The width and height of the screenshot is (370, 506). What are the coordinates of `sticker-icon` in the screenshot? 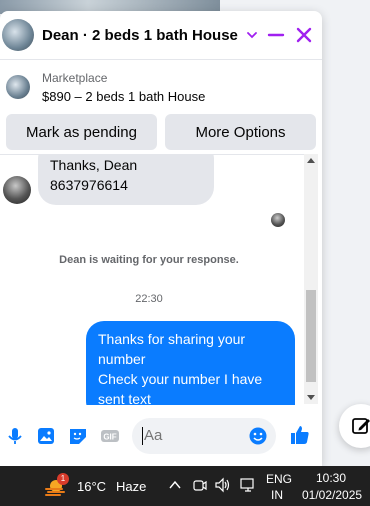 It's located at (78, 436).